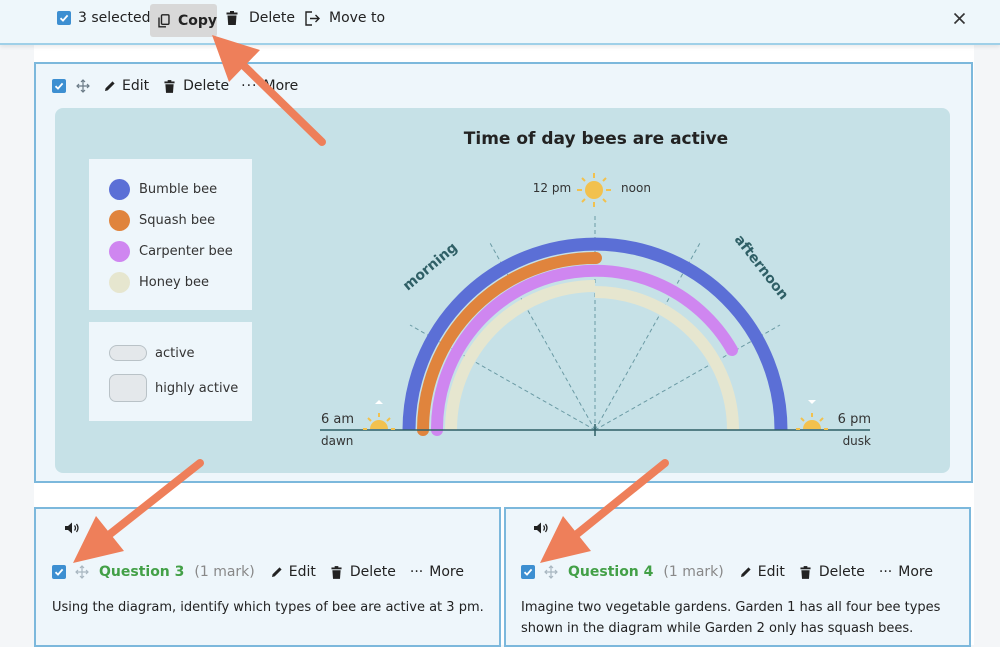 This screenshot has height=647, width=1000. Describe the element at coordinates (164, 20) in the screenshot. I see `copy-icon` at that location.